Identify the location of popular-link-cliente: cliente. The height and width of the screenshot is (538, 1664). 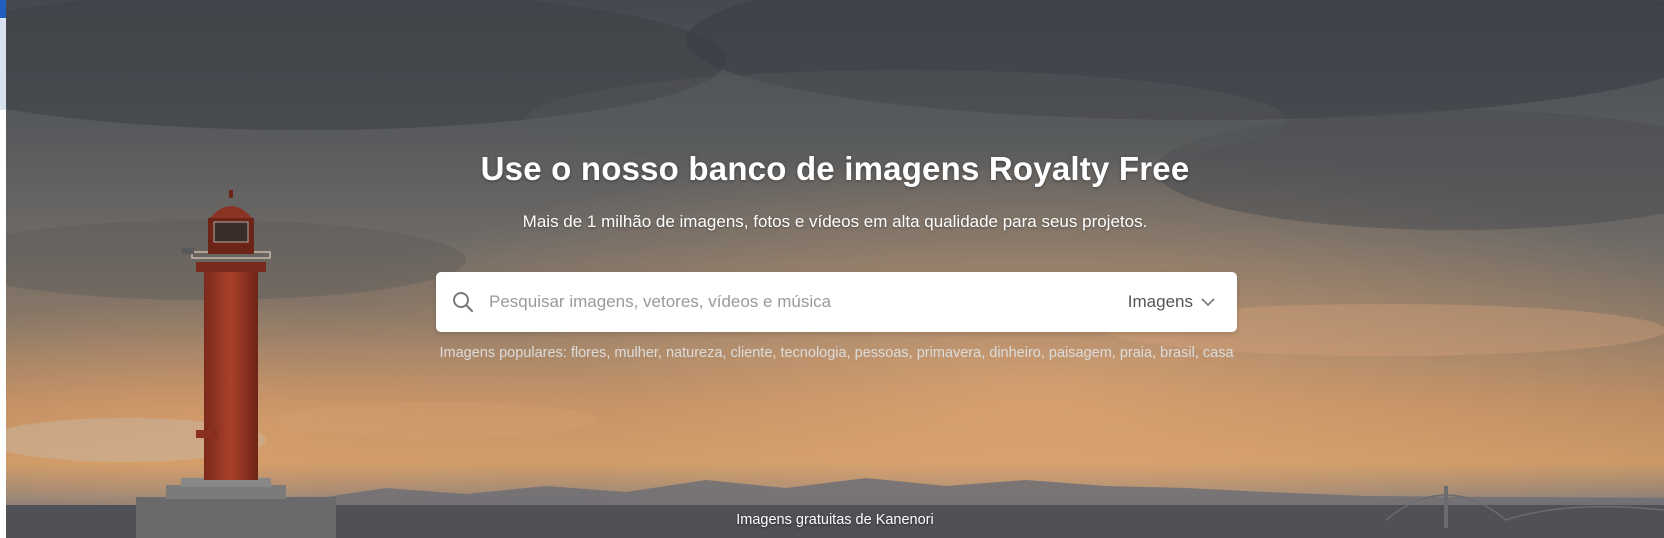
(751, 353).